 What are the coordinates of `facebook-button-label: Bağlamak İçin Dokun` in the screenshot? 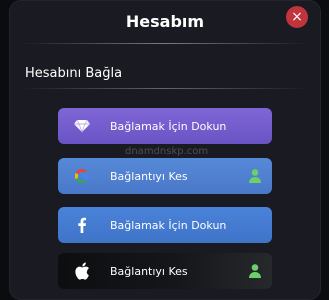 It's located at (168, 225).